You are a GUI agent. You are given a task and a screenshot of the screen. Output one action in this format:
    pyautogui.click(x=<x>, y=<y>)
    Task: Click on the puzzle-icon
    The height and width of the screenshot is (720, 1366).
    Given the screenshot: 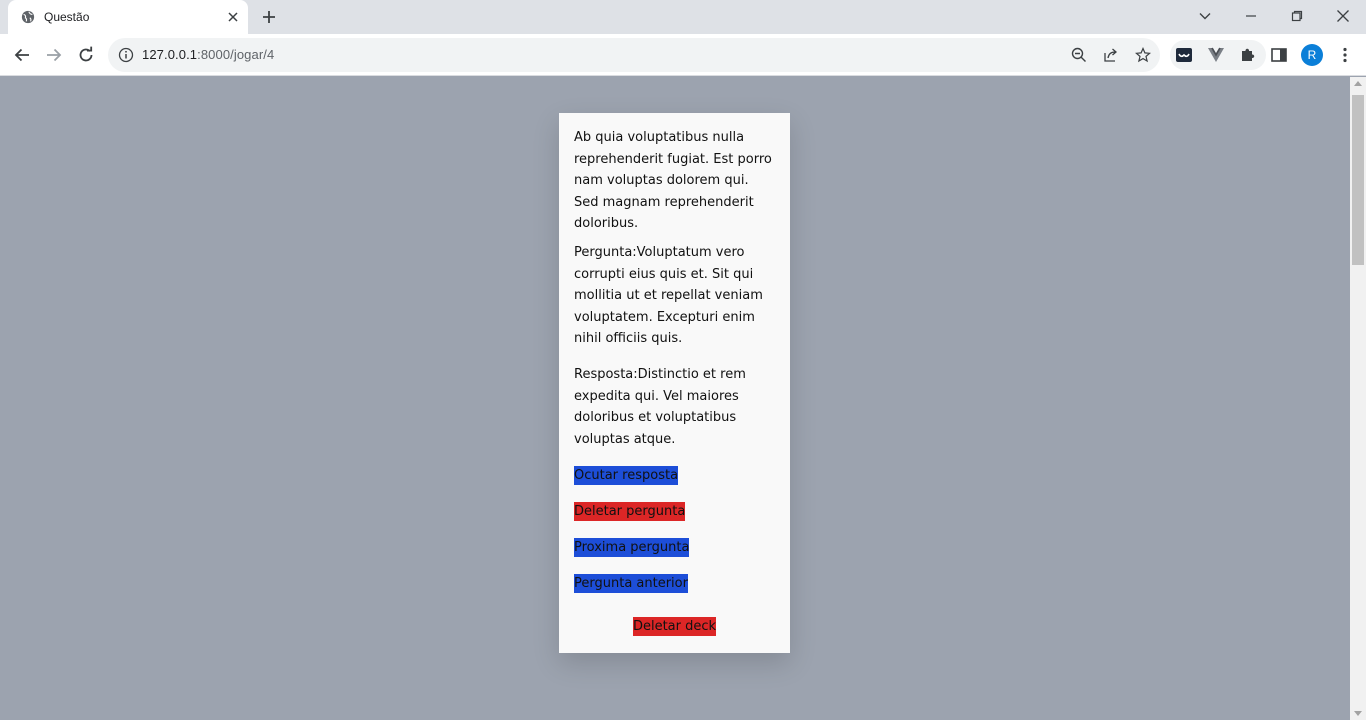 What is the action you would take?
    pyautogui.click(x=1248, y=55)
    